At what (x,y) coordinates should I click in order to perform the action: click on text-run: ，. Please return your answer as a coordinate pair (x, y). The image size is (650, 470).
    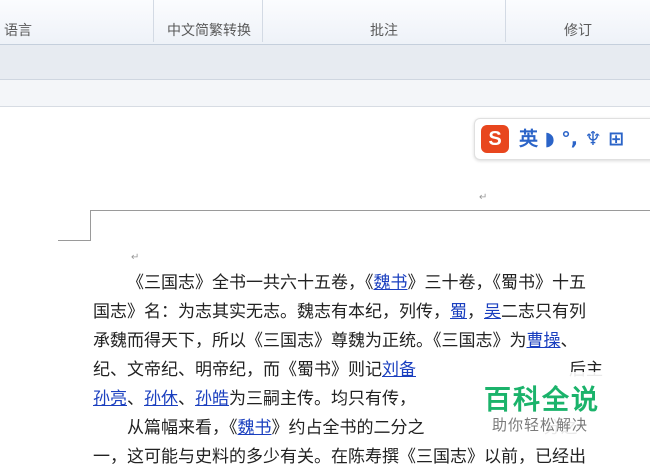
    Looking at the image, I should click on (475, 312).